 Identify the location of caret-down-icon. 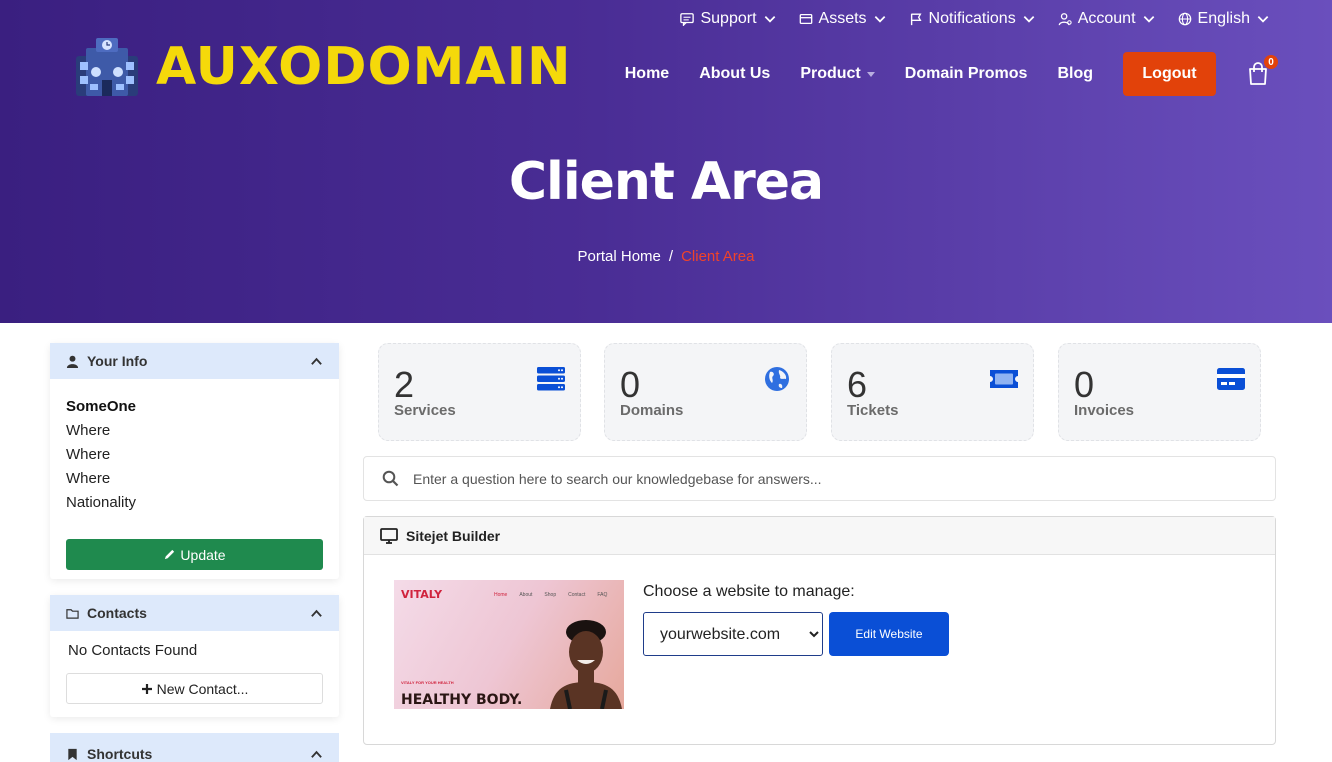
(870, 74).